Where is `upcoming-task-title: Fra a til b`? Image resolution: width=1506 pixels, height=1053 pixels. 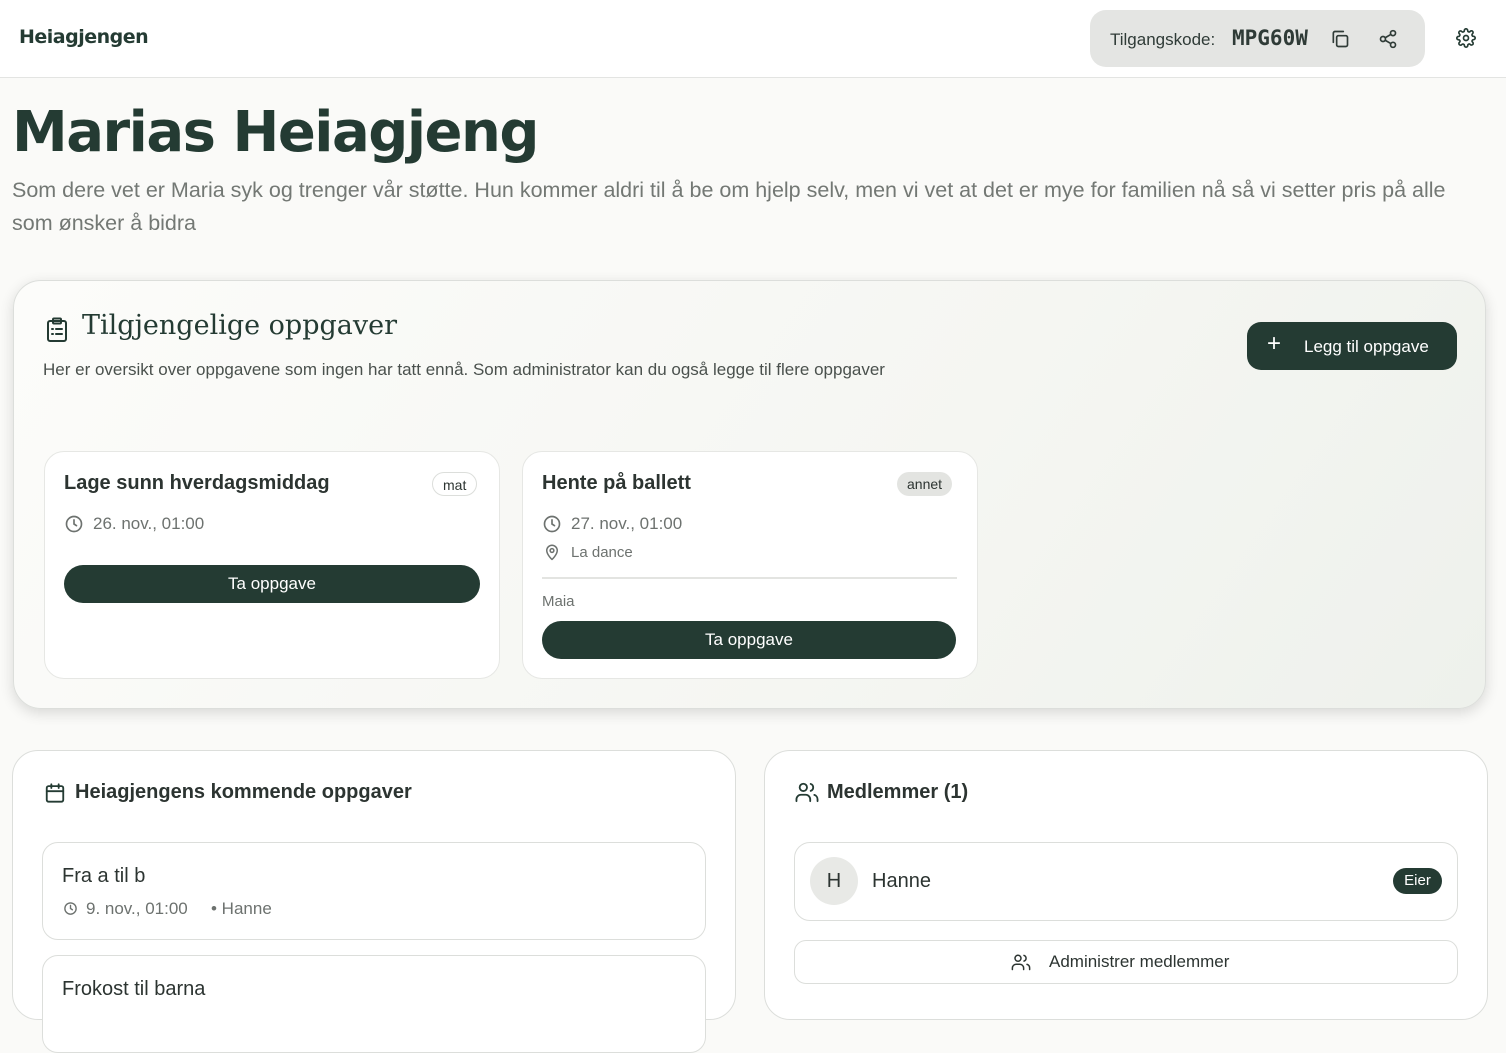
upcoming-task-title: Fra a til b is located at coordinates (104, 876).